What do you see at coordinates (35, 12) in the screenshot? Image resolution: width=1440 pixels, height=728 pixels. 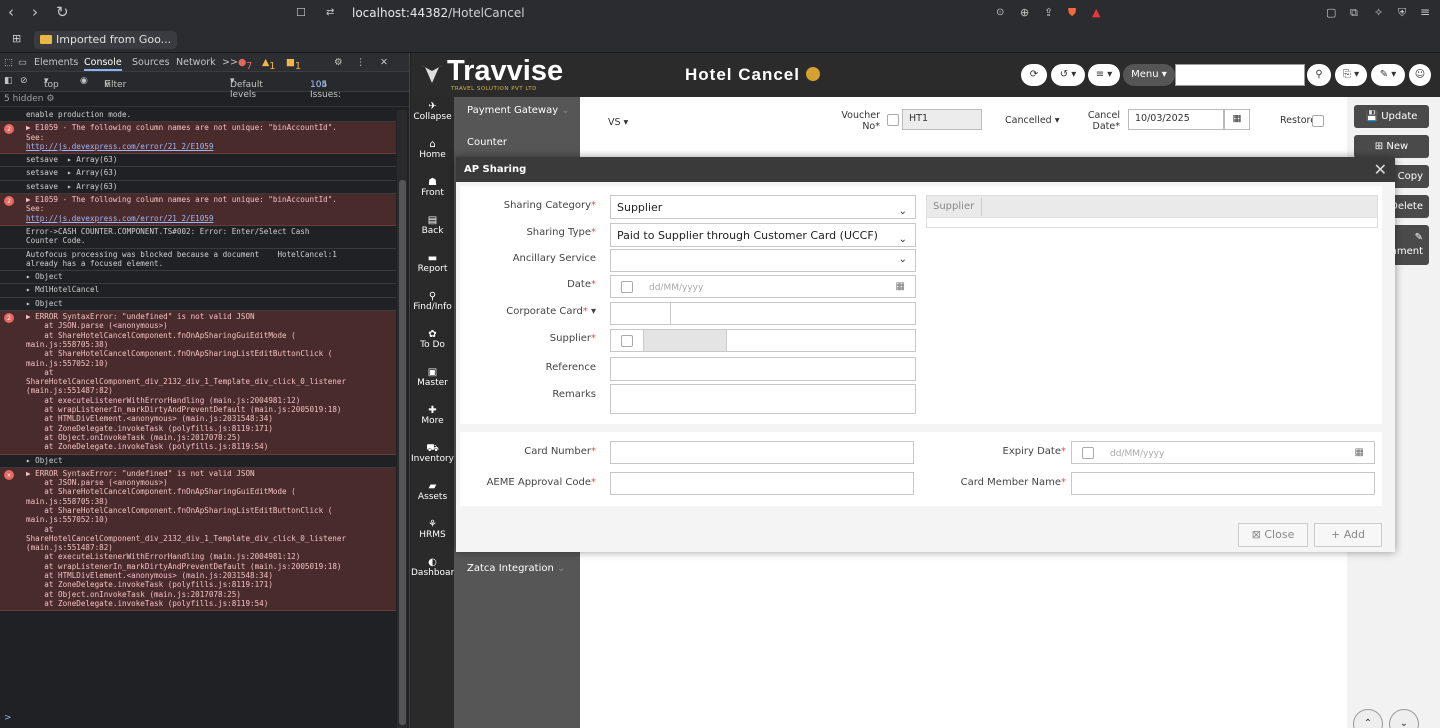 I see `forward-icon: ›` at bounding box center [35, 12].